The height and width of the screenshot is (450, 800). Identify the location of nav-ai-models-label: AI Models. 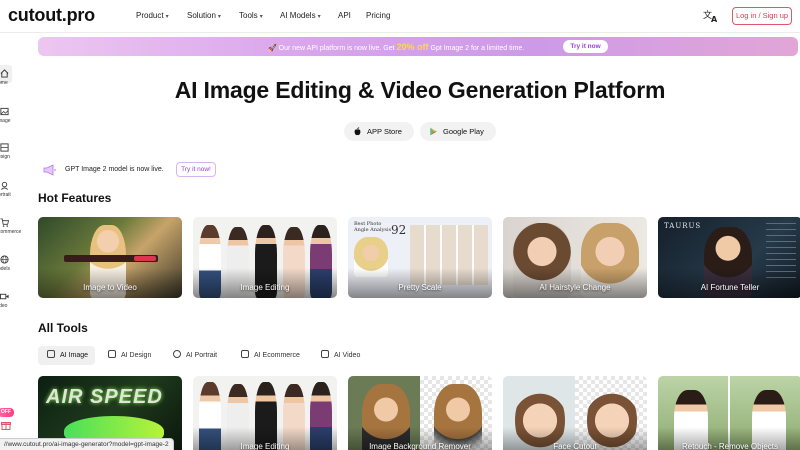
(298, 15).